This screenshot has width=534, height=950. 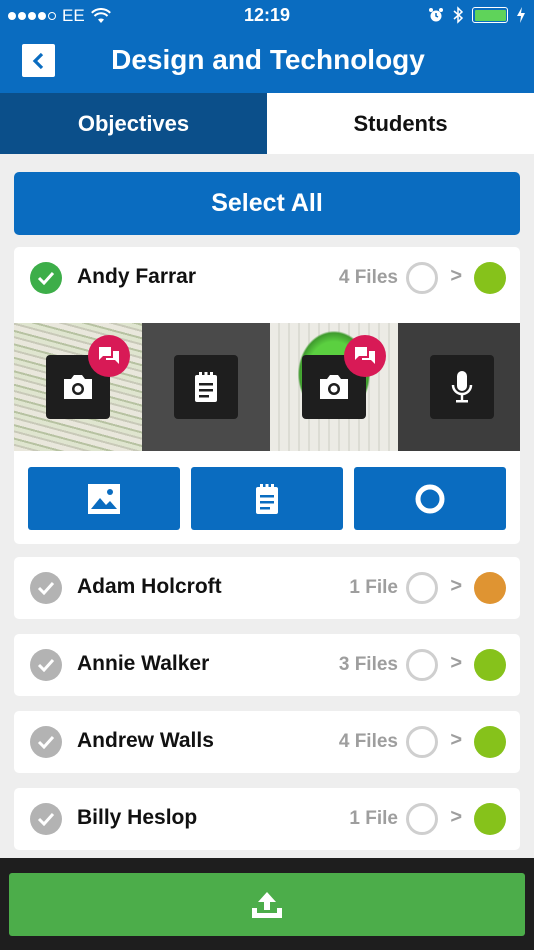 What do you see at coordinates (490, 15) in the screenshot?
I see `battery-icon` at bounding box center [490, 15].